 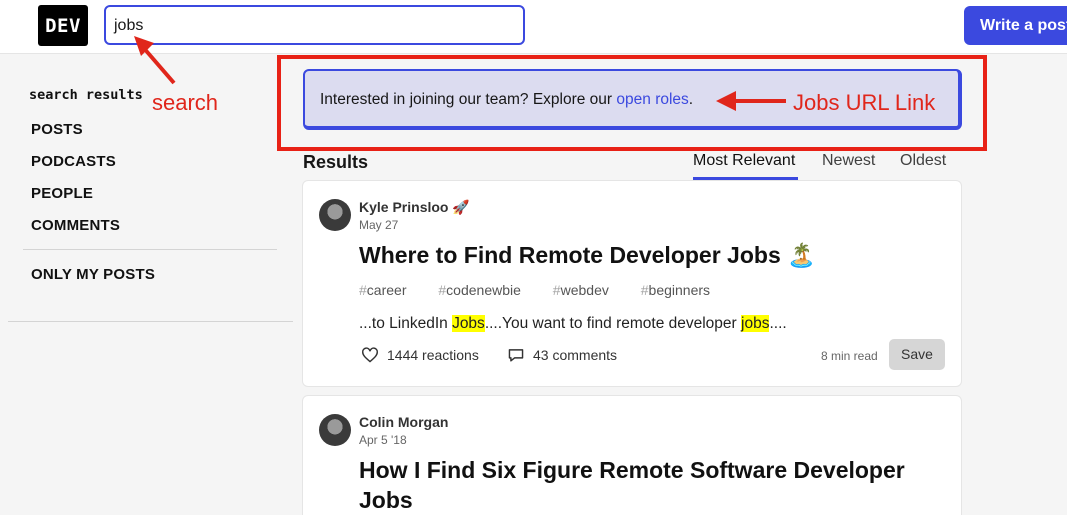 I want to click on heart-icon, so click(x=370, y=355).